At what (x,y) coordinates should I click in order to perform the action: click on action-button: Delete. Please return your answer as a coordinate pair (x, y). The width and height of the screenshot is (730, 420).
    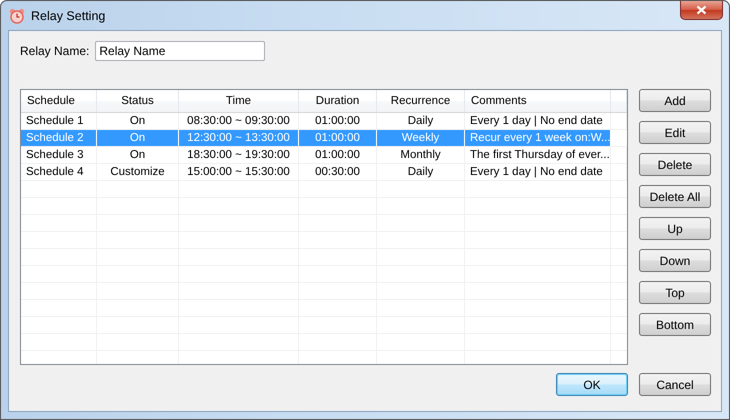
    Looking at the image, I should click on (675, 164).